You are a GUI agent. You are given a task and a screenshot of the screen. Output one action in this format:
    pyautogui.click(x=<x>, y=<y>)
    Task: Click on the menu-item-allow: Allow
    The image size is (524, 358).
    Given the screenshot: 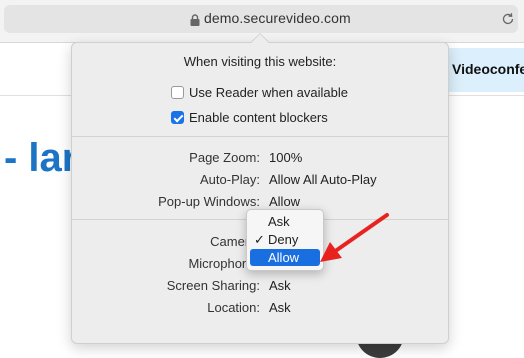 What is the action you would take?
    pyautogui.click(x=285, y=257)
    